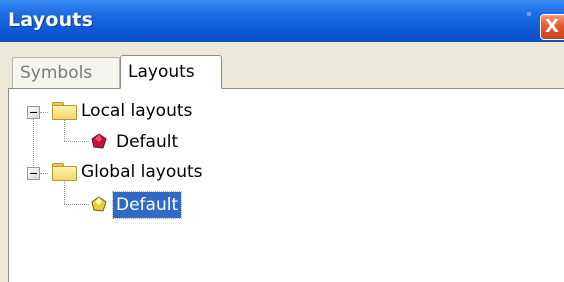  Describe the element at coordinates (282, 21) in the screenshot. I see `title-bar: Layouts X` at that location.